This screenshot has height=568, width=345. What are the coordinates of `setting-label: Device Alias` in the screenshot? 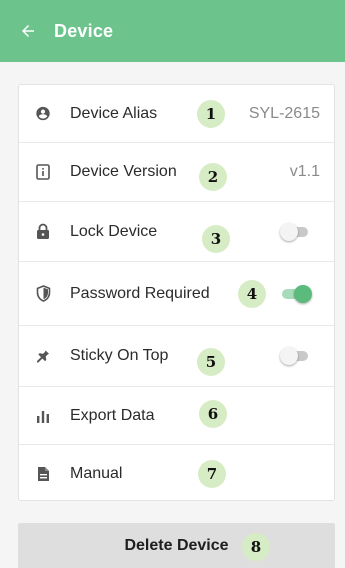 It's located at (114, 113).